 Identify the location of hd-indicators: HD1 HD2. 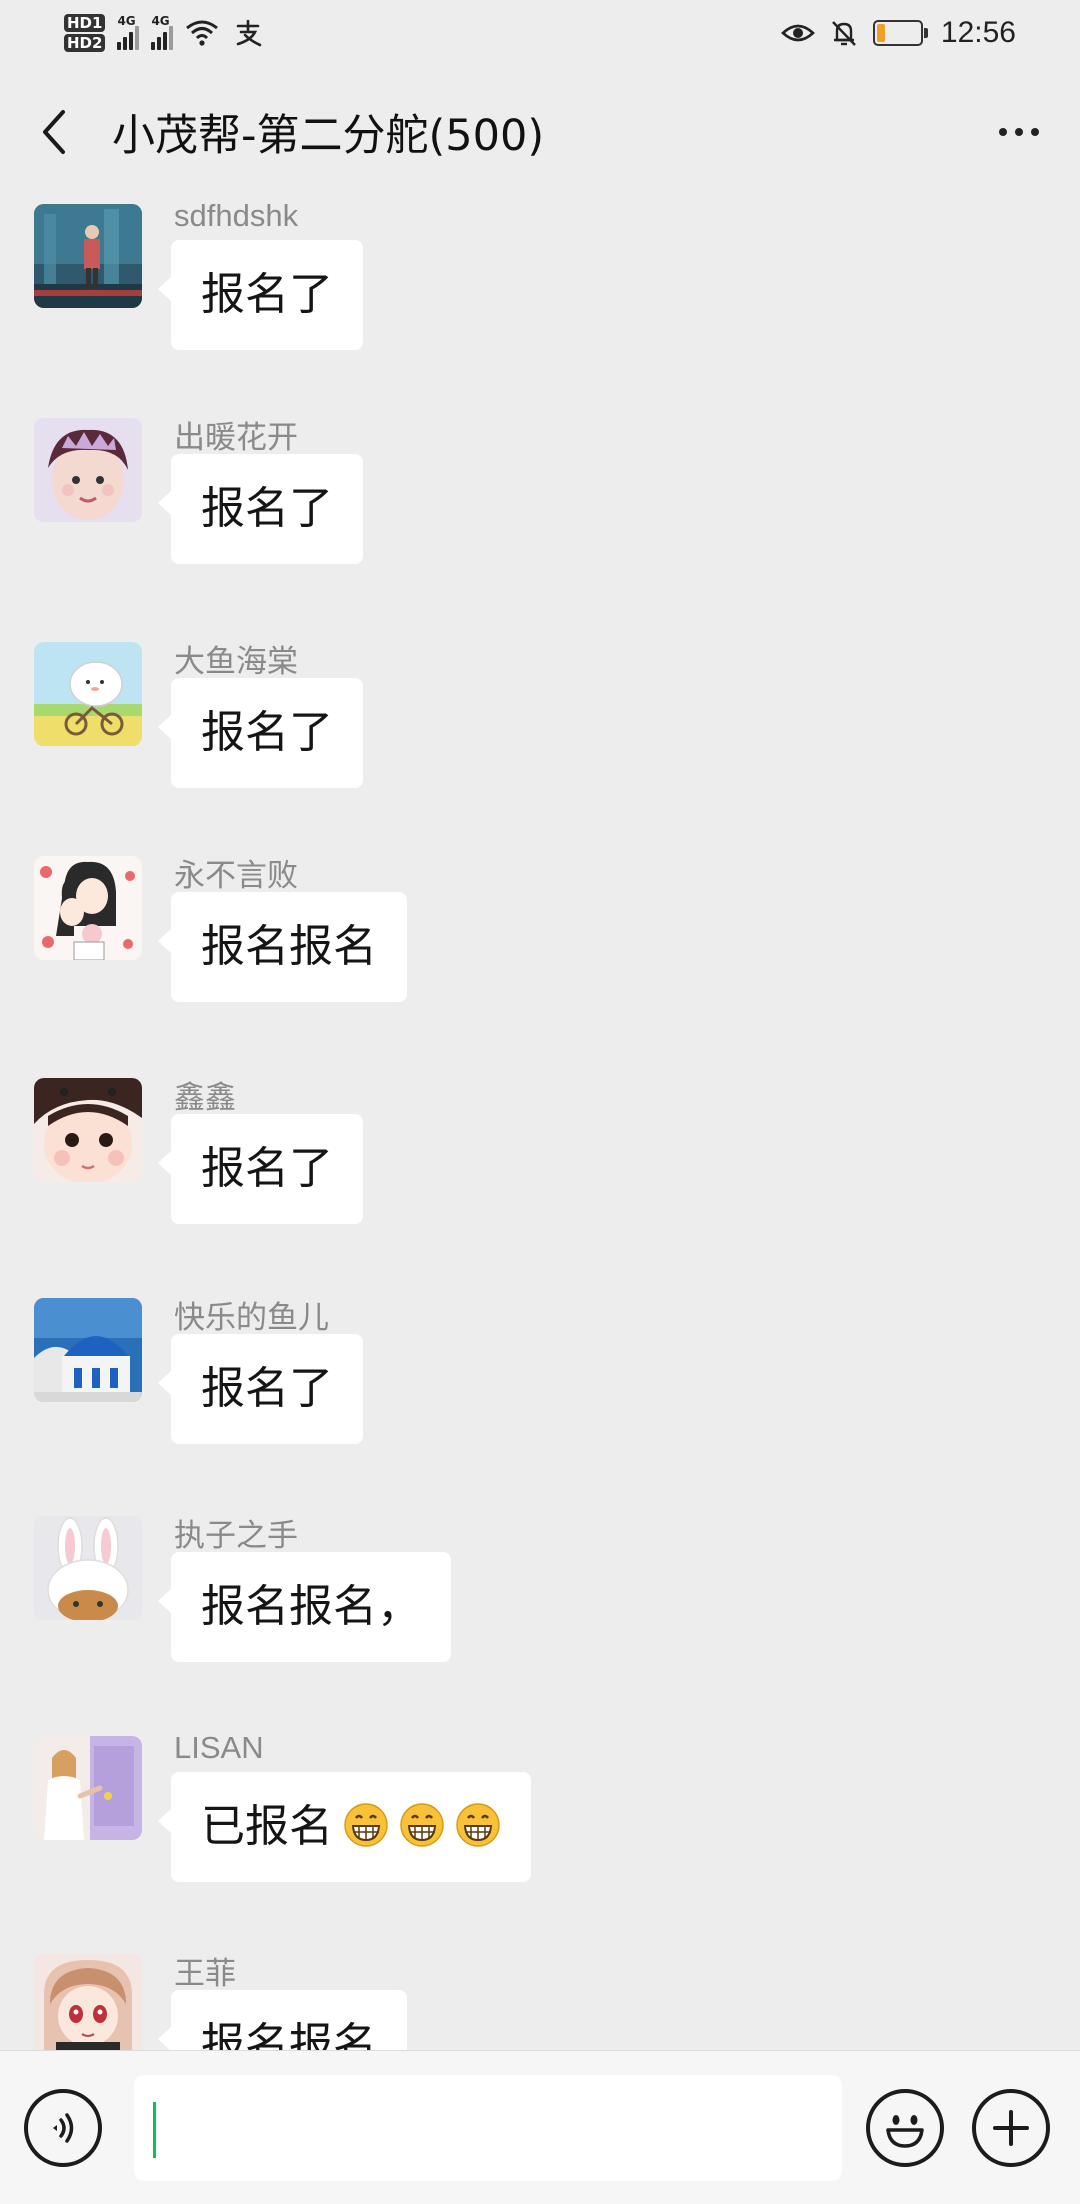
(85, 33).